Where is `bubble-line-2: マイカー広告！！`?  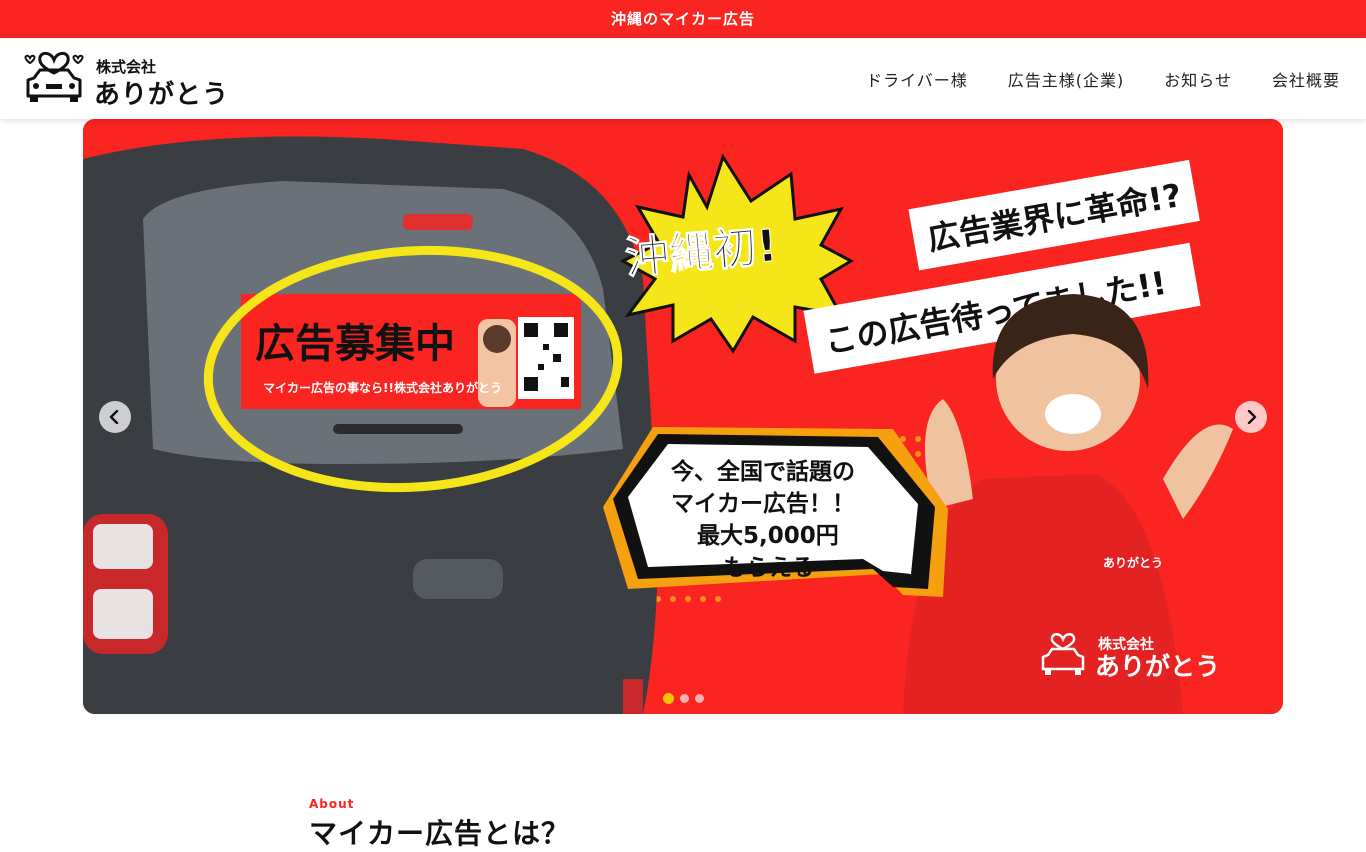
bubble-line-2: マイカー広告！！ is located at coordinates (763, 503).